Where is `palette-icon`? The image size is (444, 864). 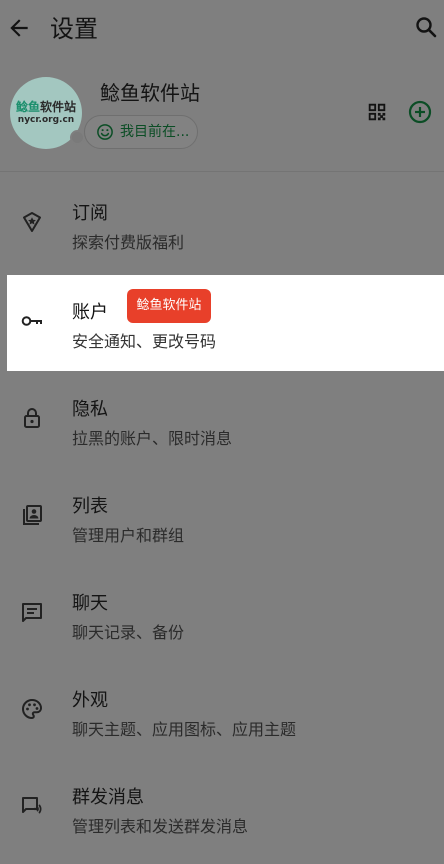
palette-icon is located at coordinates (32, 709).